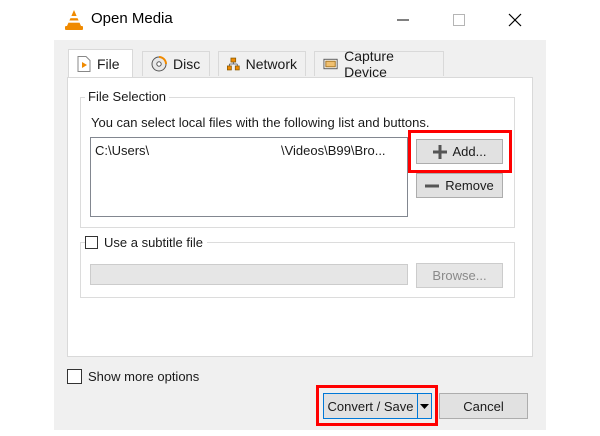 This screenshot has height=436, width=600. What do you see at coordinates (74, 376) in the screenshot?
I see `show-more-options-checkbox` at bounding box center [74, 376].